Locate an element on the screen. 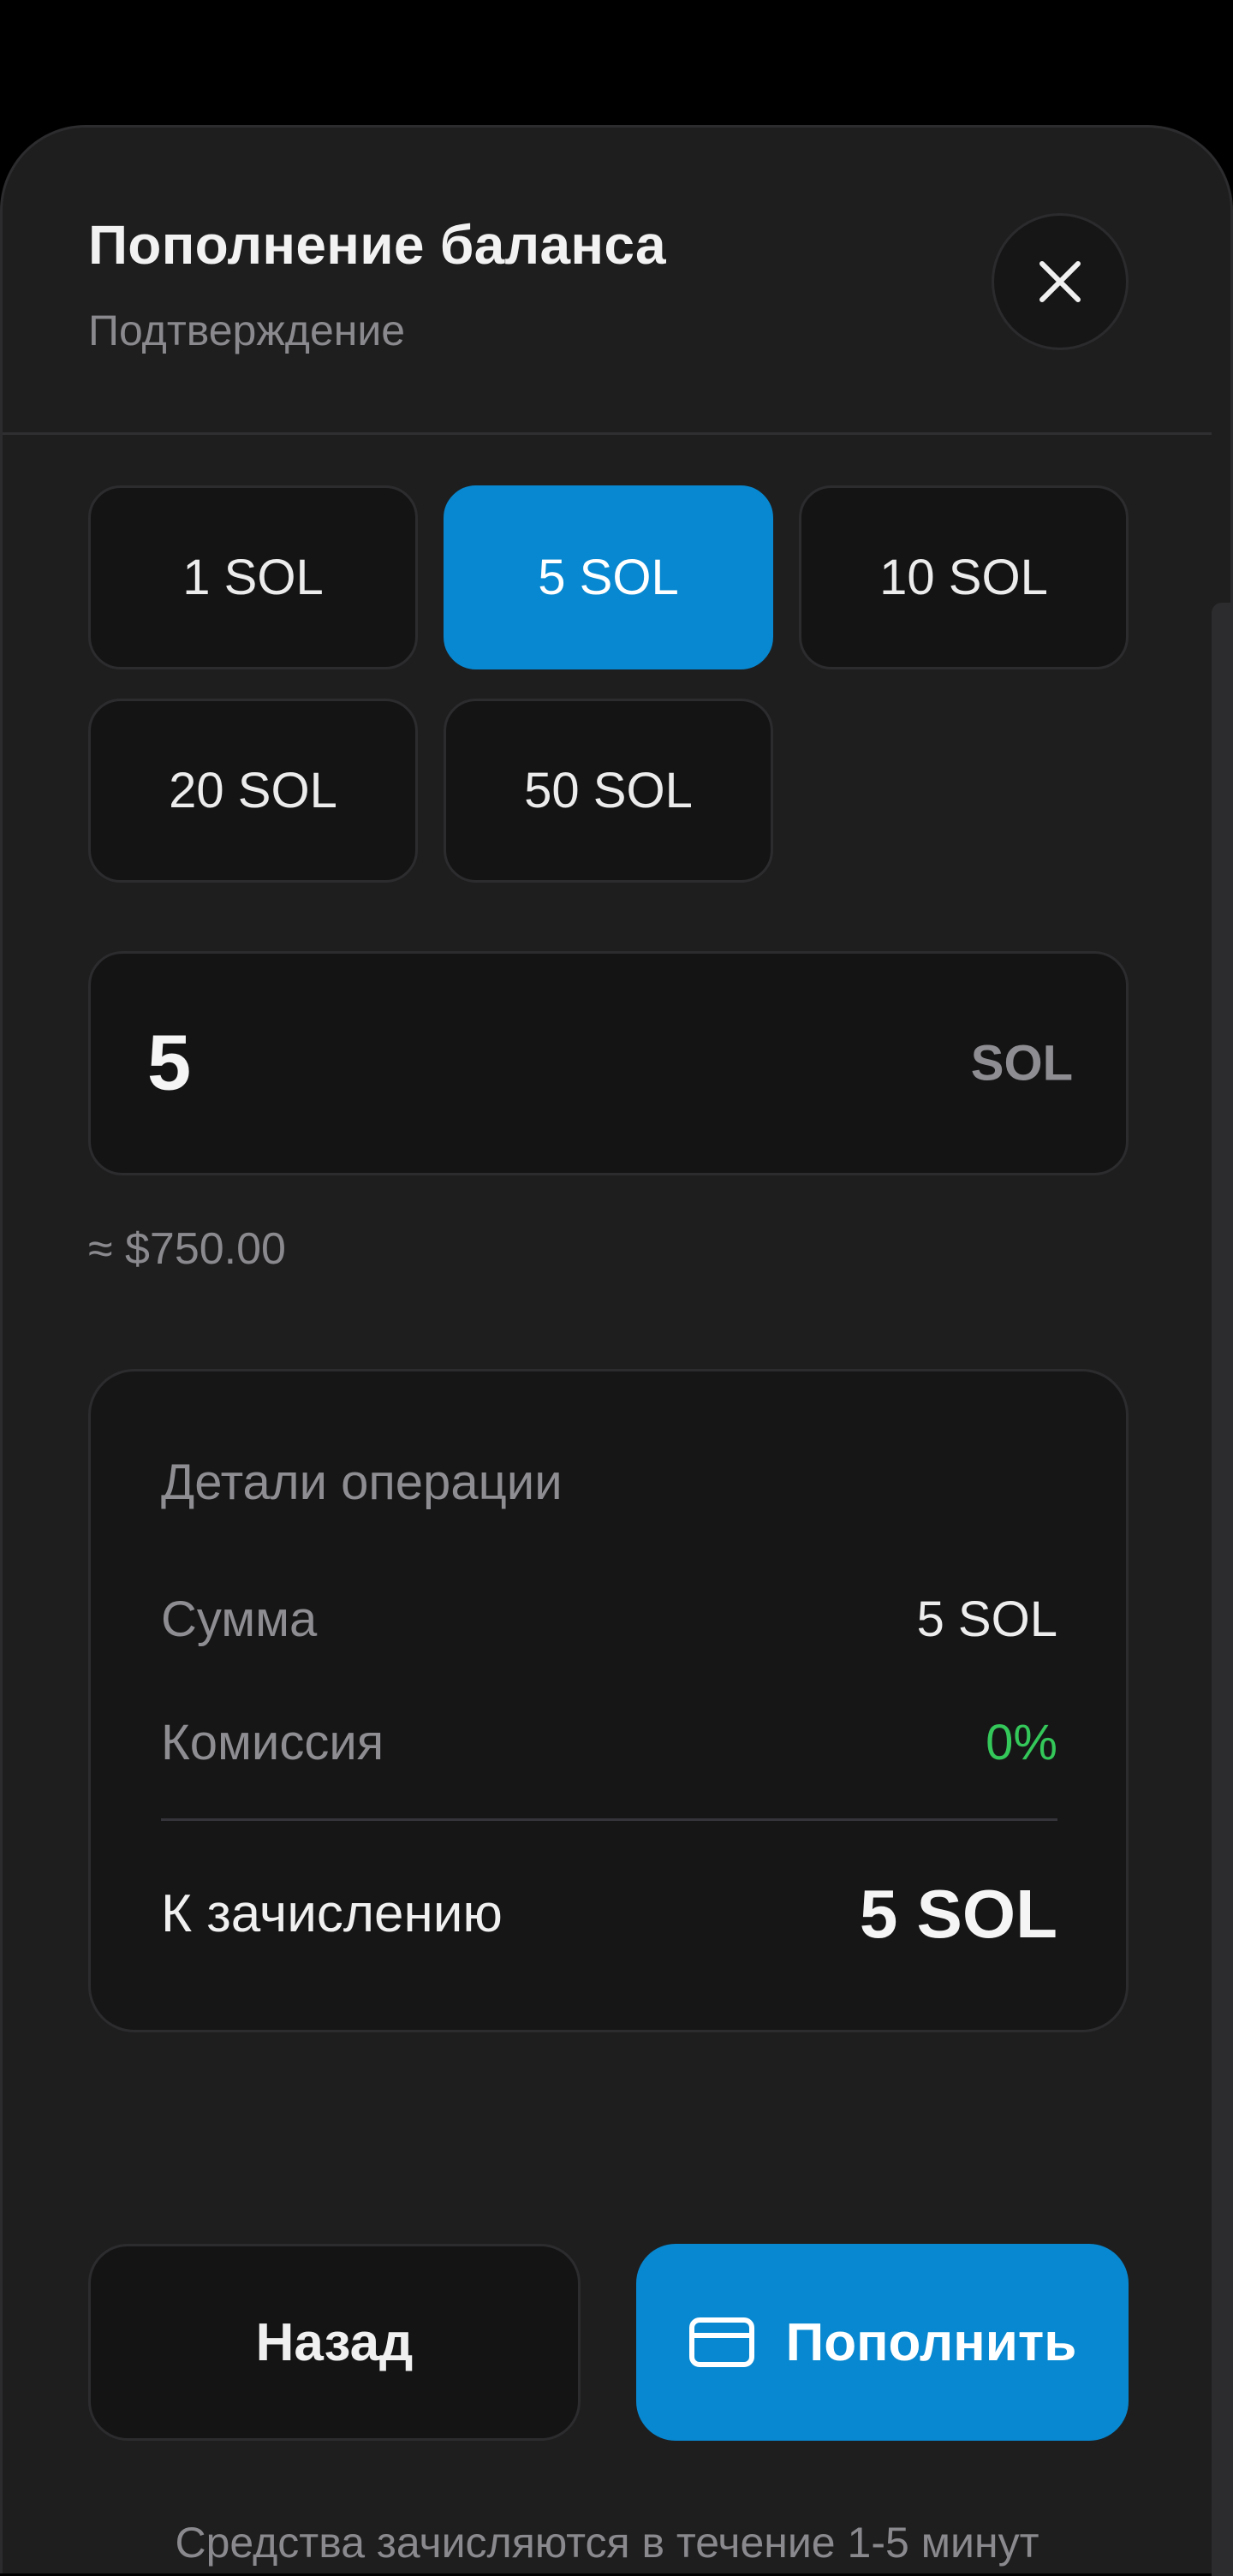 The image size is (1233, 2576). scrollbar is located at coordinates (1222, 1589).